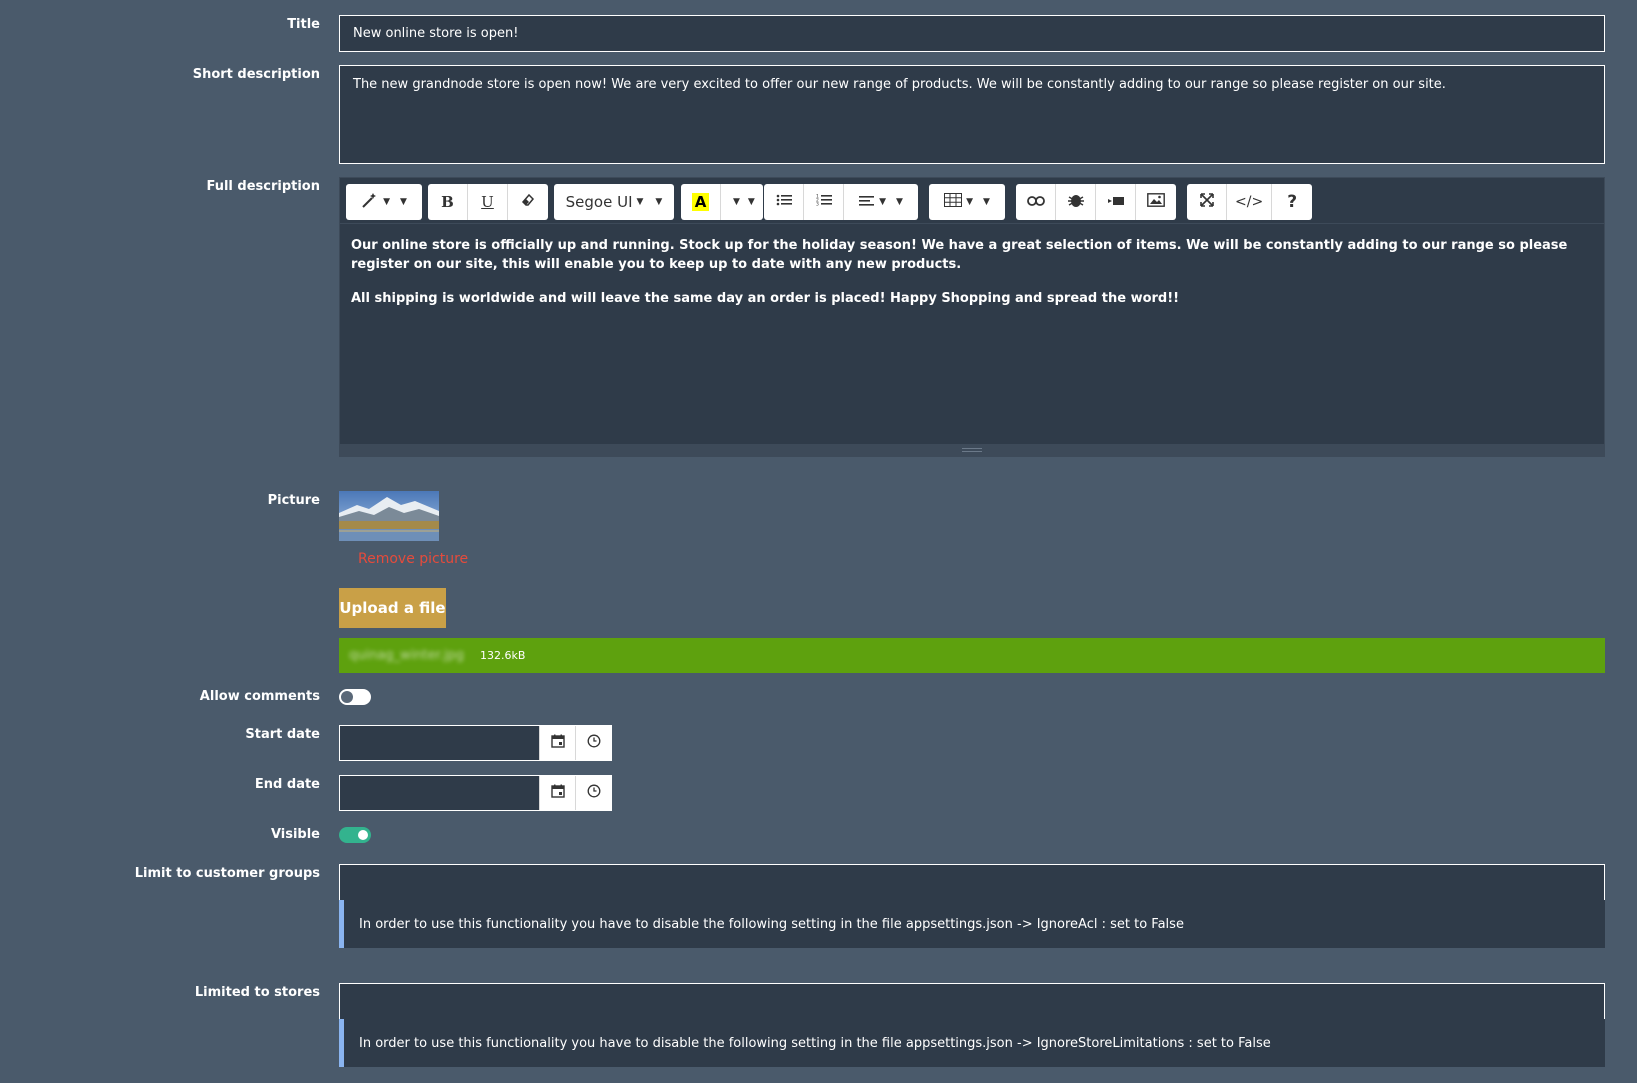  Describe the element at coordinates (881, 202) in the screenshot. I see `align-dropdown: ▼ ▼` at that location.